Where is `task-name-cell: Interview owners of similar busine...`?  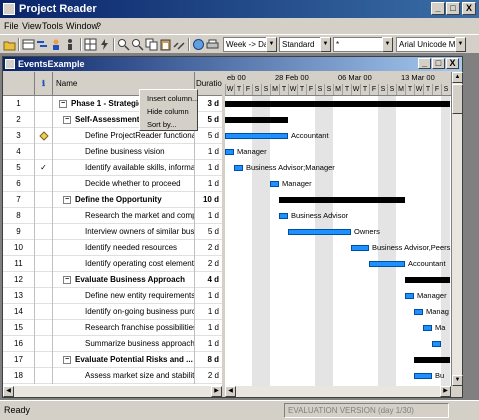
task-name-cell: Interview owners of similar busine... is located at coordinates (124, 232).